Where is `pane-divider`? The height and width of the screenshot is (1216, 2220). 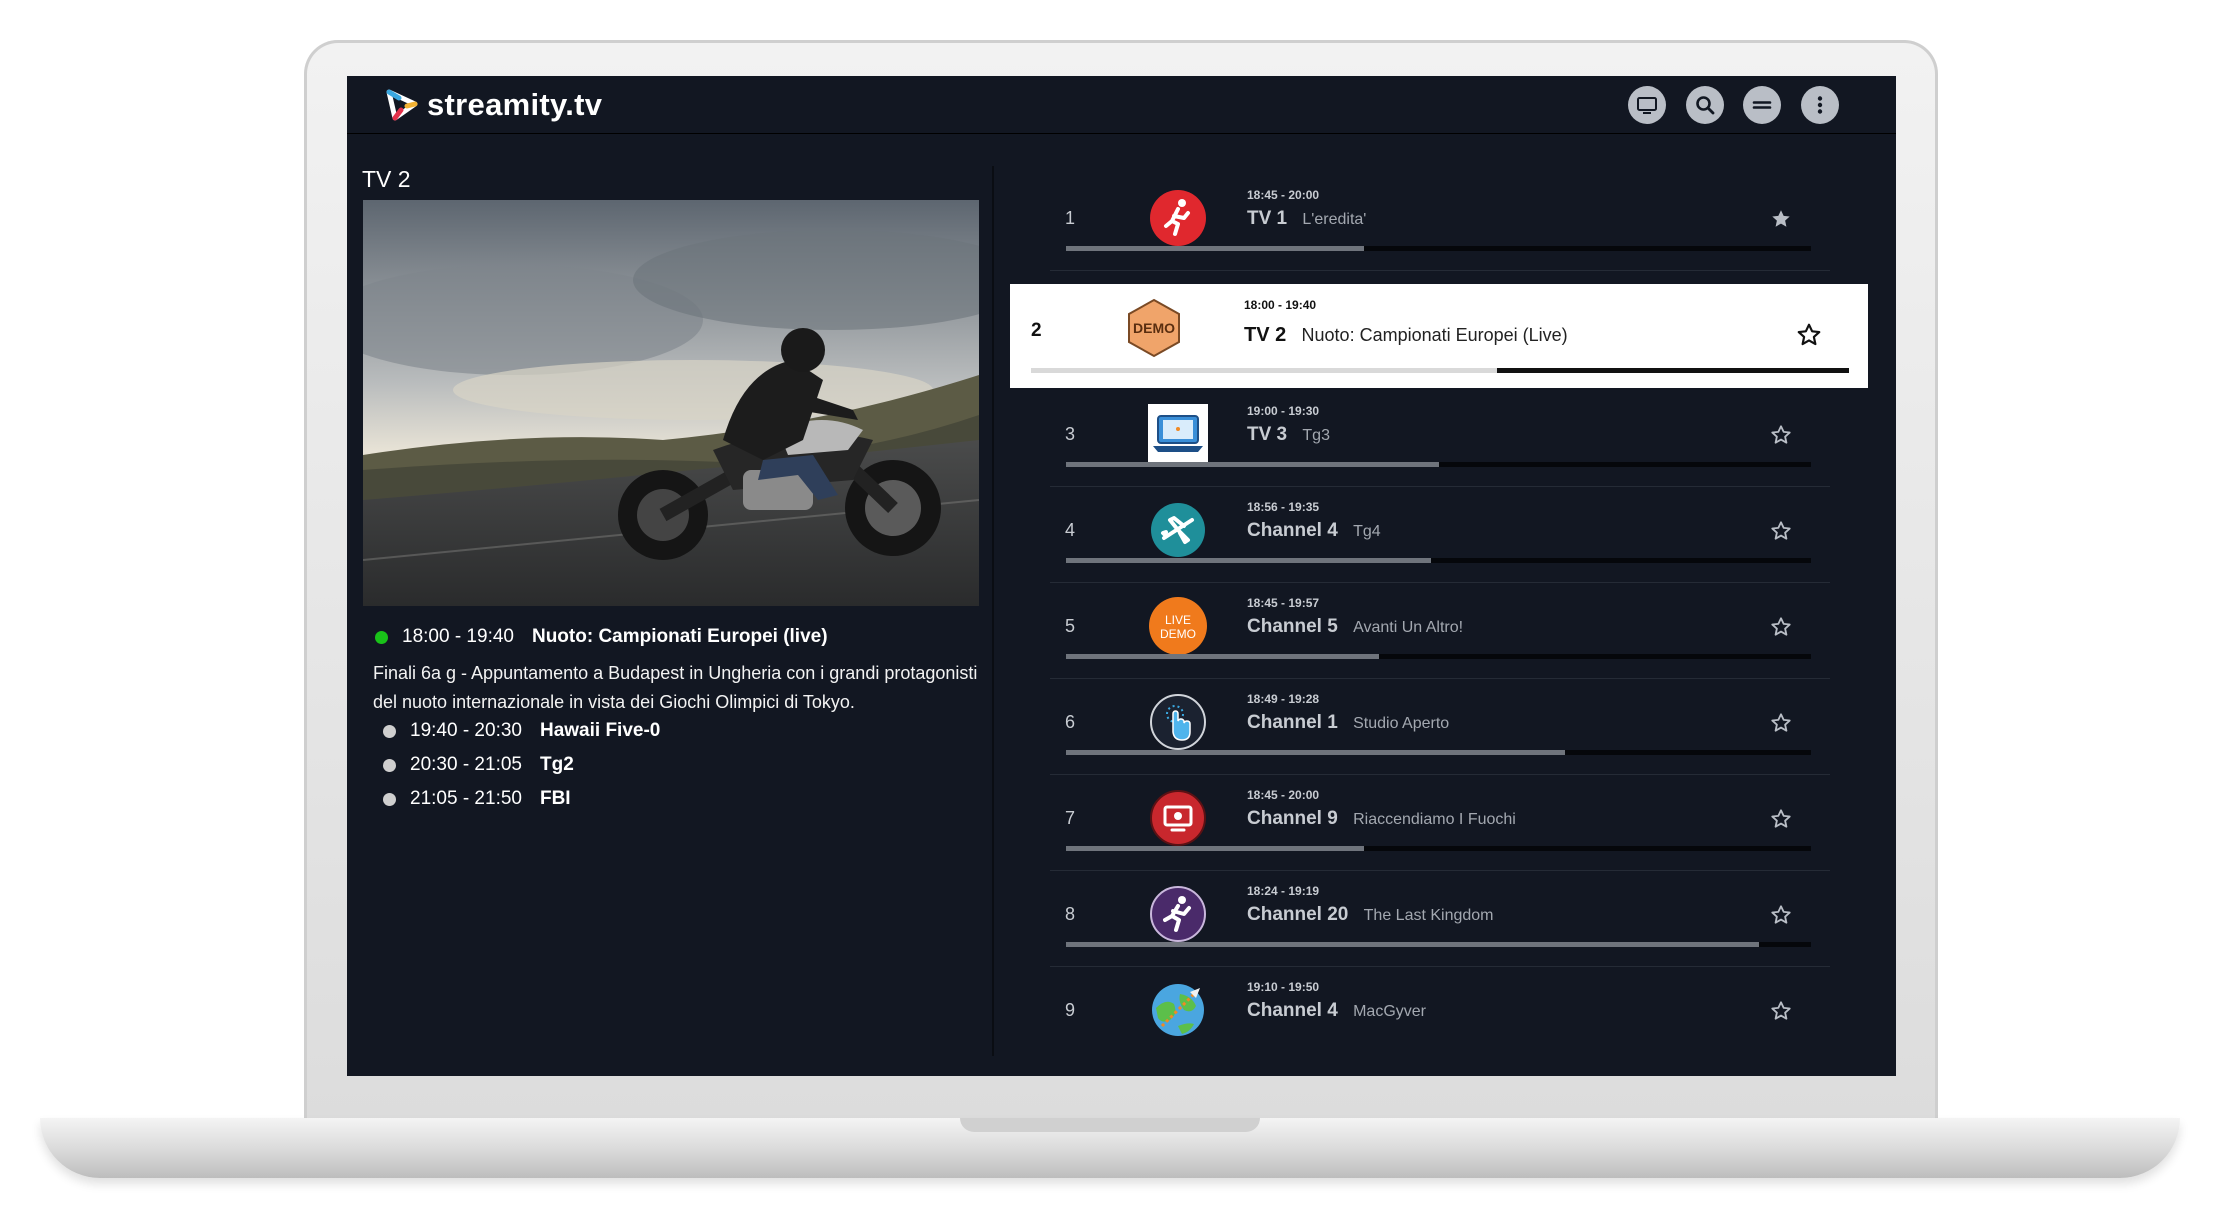
pane-divider is located at coordinates (993, 611).